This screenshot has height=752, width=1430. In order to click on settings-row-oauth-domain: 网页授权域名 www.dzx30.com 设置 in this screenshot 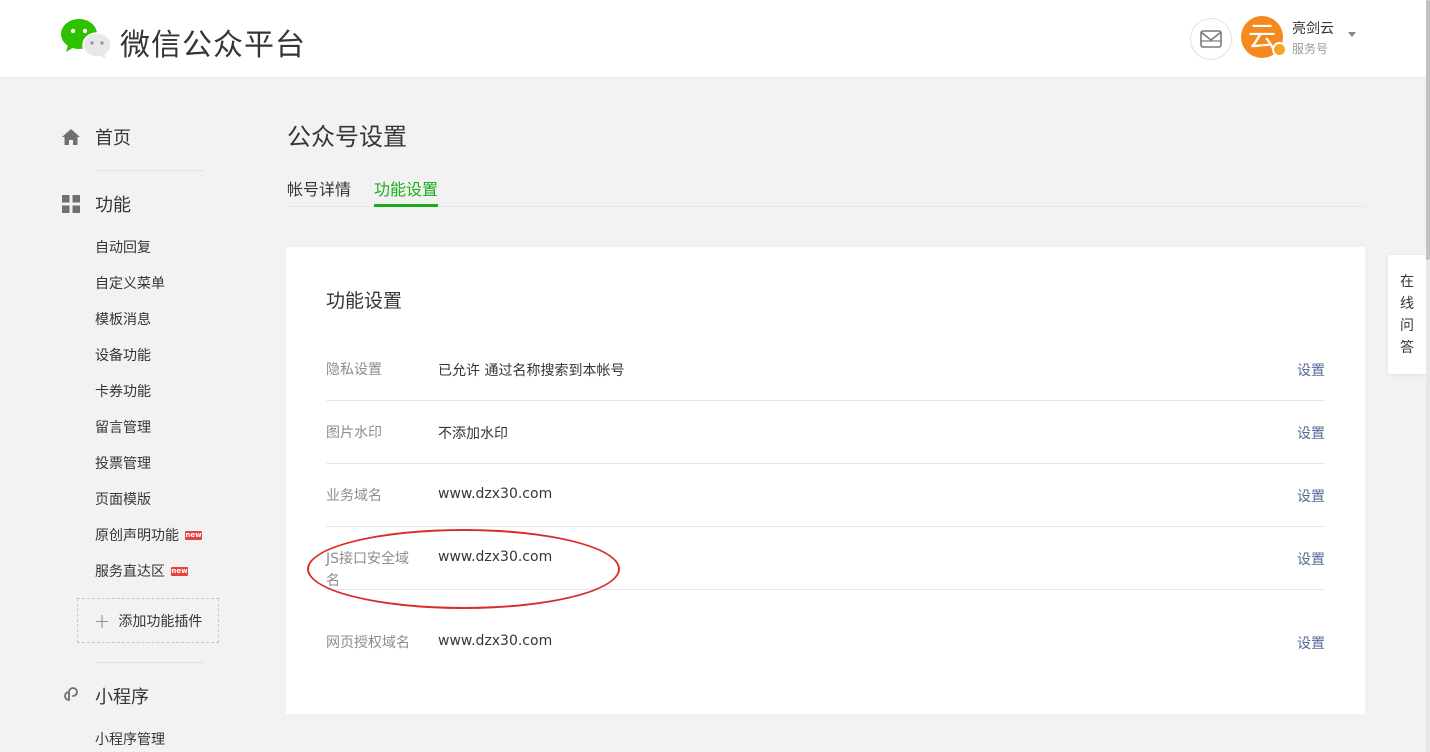, I will do `click(825, 642)`.